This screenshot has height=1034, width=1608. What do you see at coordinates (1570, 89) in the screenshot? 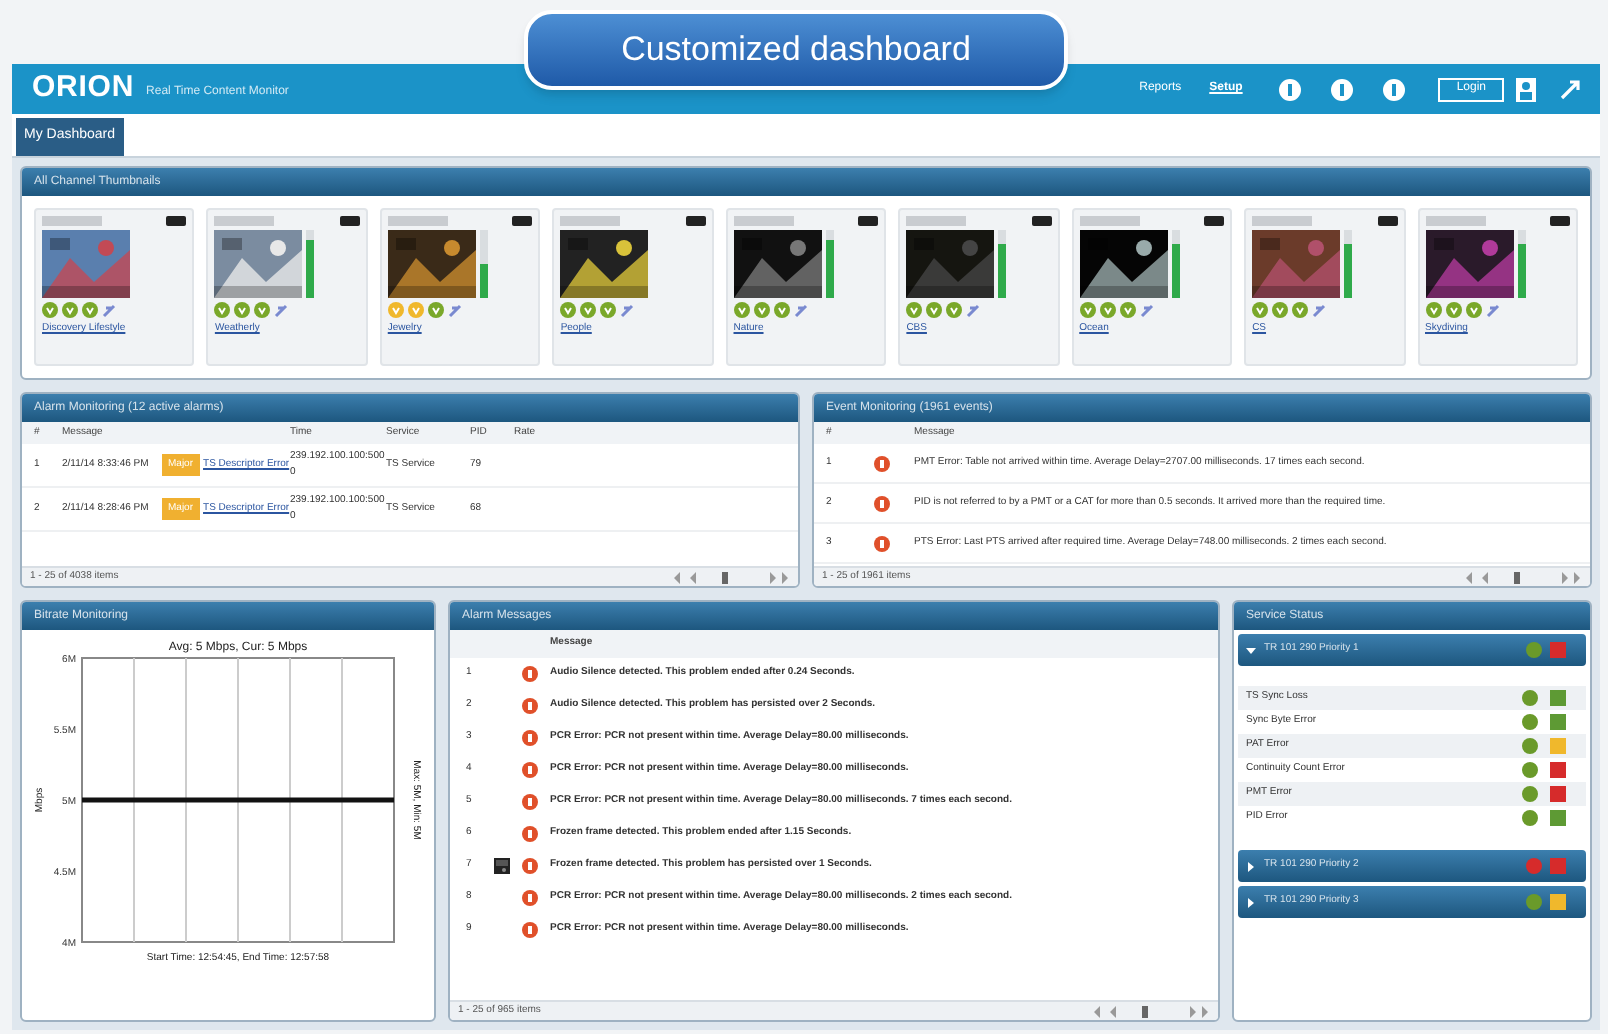
I see `expand-icon` at bounding box center [1570, 89].